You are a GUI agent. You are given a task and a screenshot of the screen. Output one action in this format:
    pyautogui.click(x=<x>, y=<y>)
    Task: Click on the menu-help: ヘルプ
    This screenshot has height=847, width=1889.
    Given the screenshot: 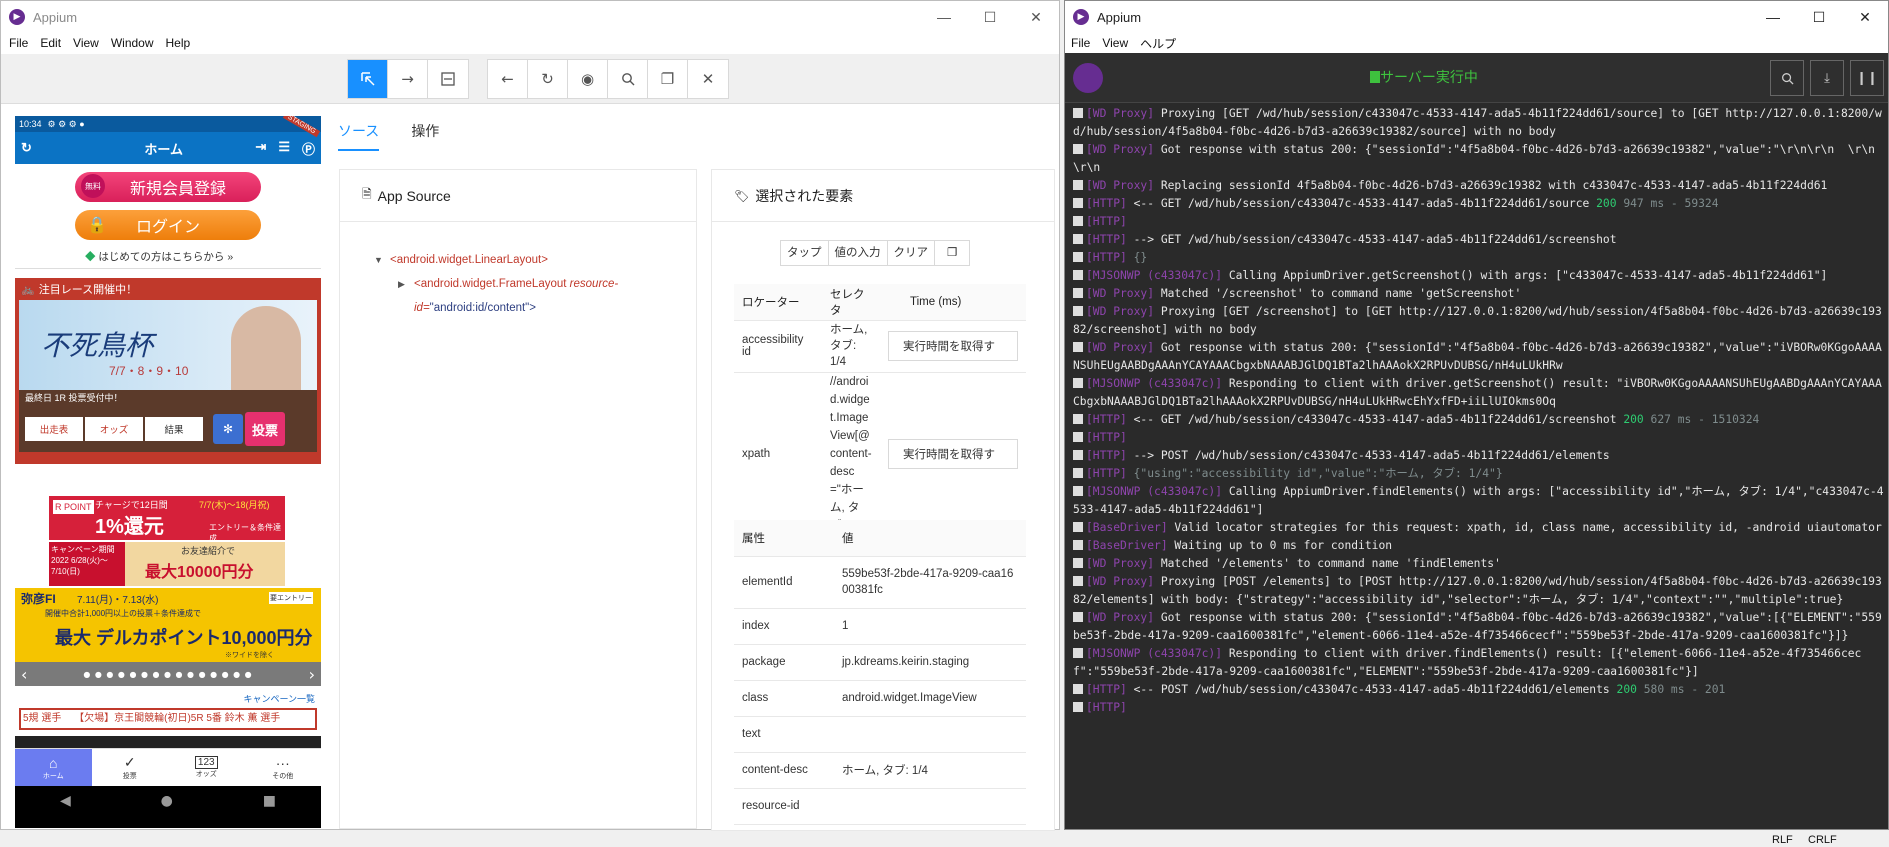 What is the action you would take?
    pyautogui.click(x=1158, y=43)
    